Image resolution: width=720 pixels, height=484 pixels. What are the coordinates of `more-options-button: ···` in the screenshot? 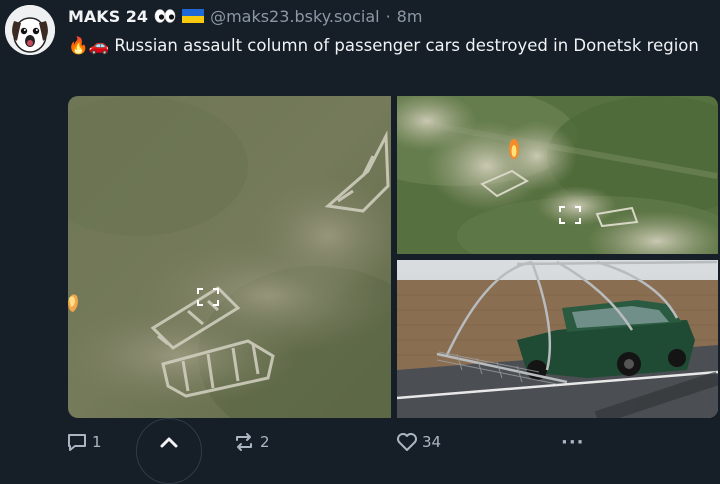 It's located at (573, 442).